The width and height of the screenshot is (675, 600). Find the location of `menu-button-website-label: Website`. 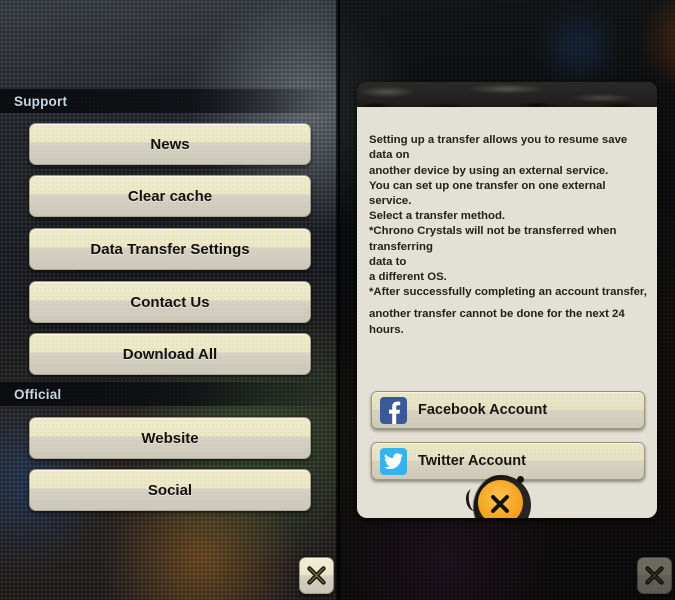

menu-button-website-label: Website is located at coordinates (170, 438).